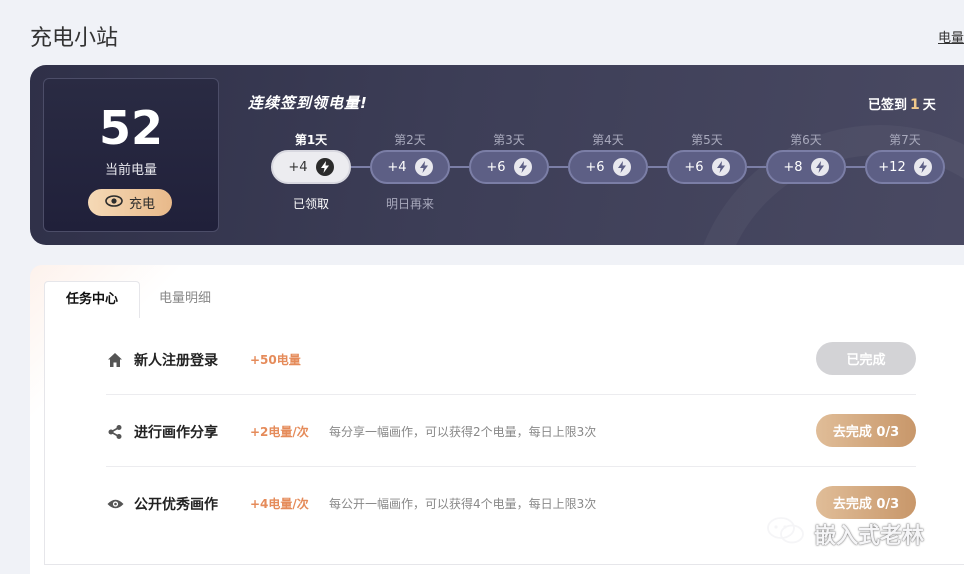  What do you see at coordinates (176, 505) in the screenshot?
I see `task-name: 公开优秀画作` at bounding box center [176, 505].